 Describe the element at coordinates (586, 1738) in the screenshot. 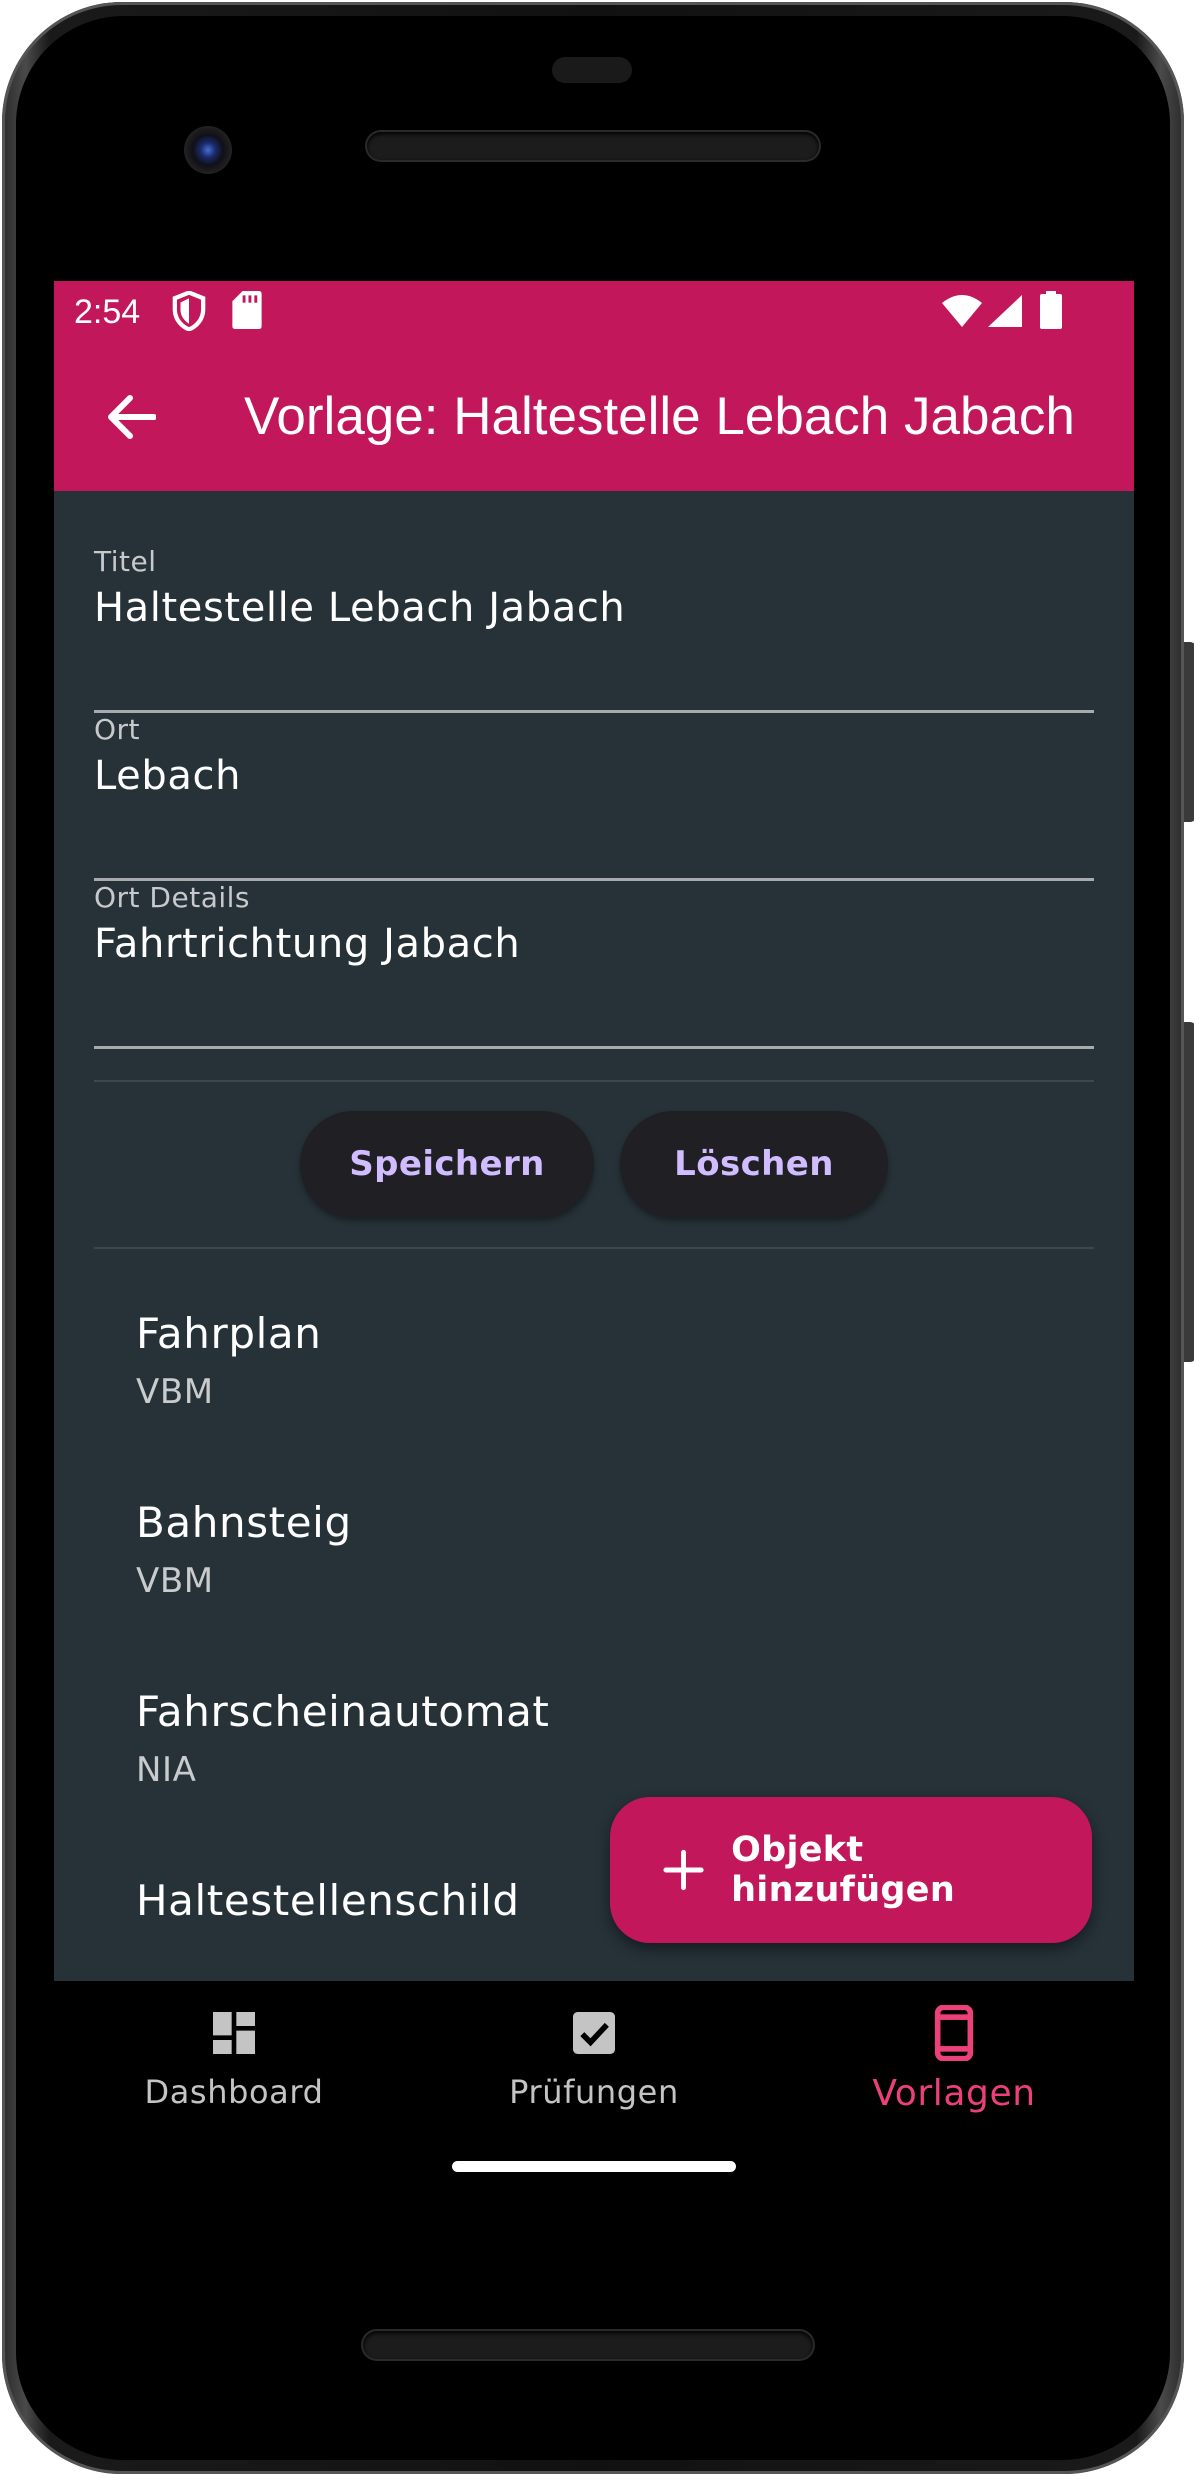

I see `object-list-item: Fahrscheinautomat NIA` at that location.